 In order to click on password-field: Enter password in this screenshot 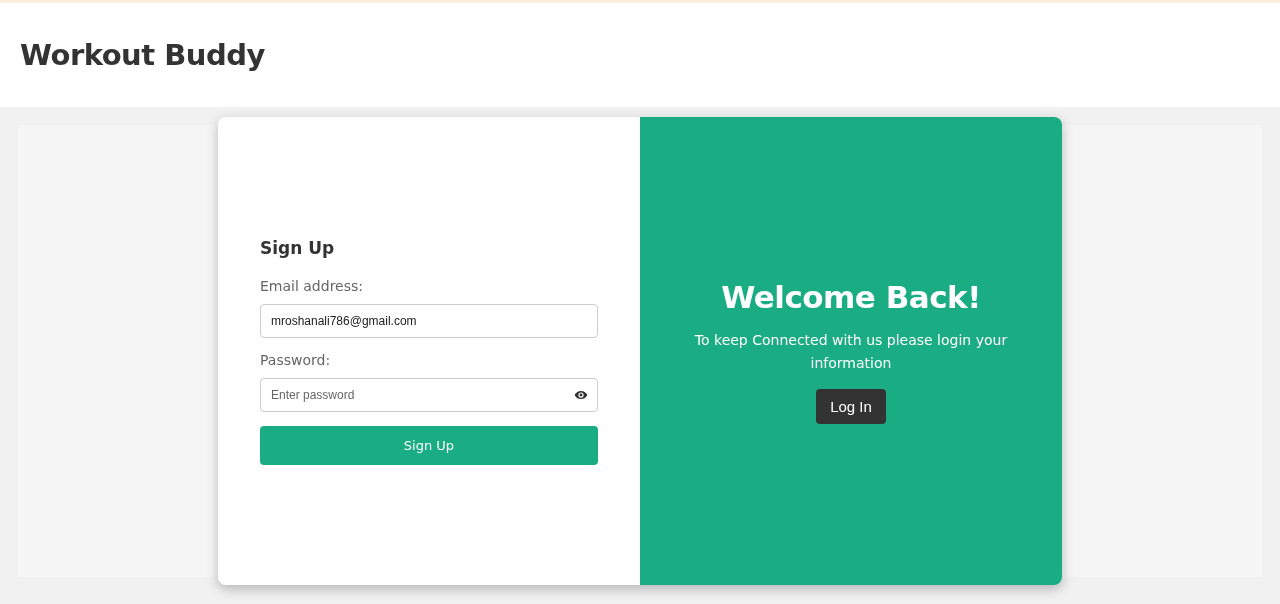, I will do `click(429, 394)`.